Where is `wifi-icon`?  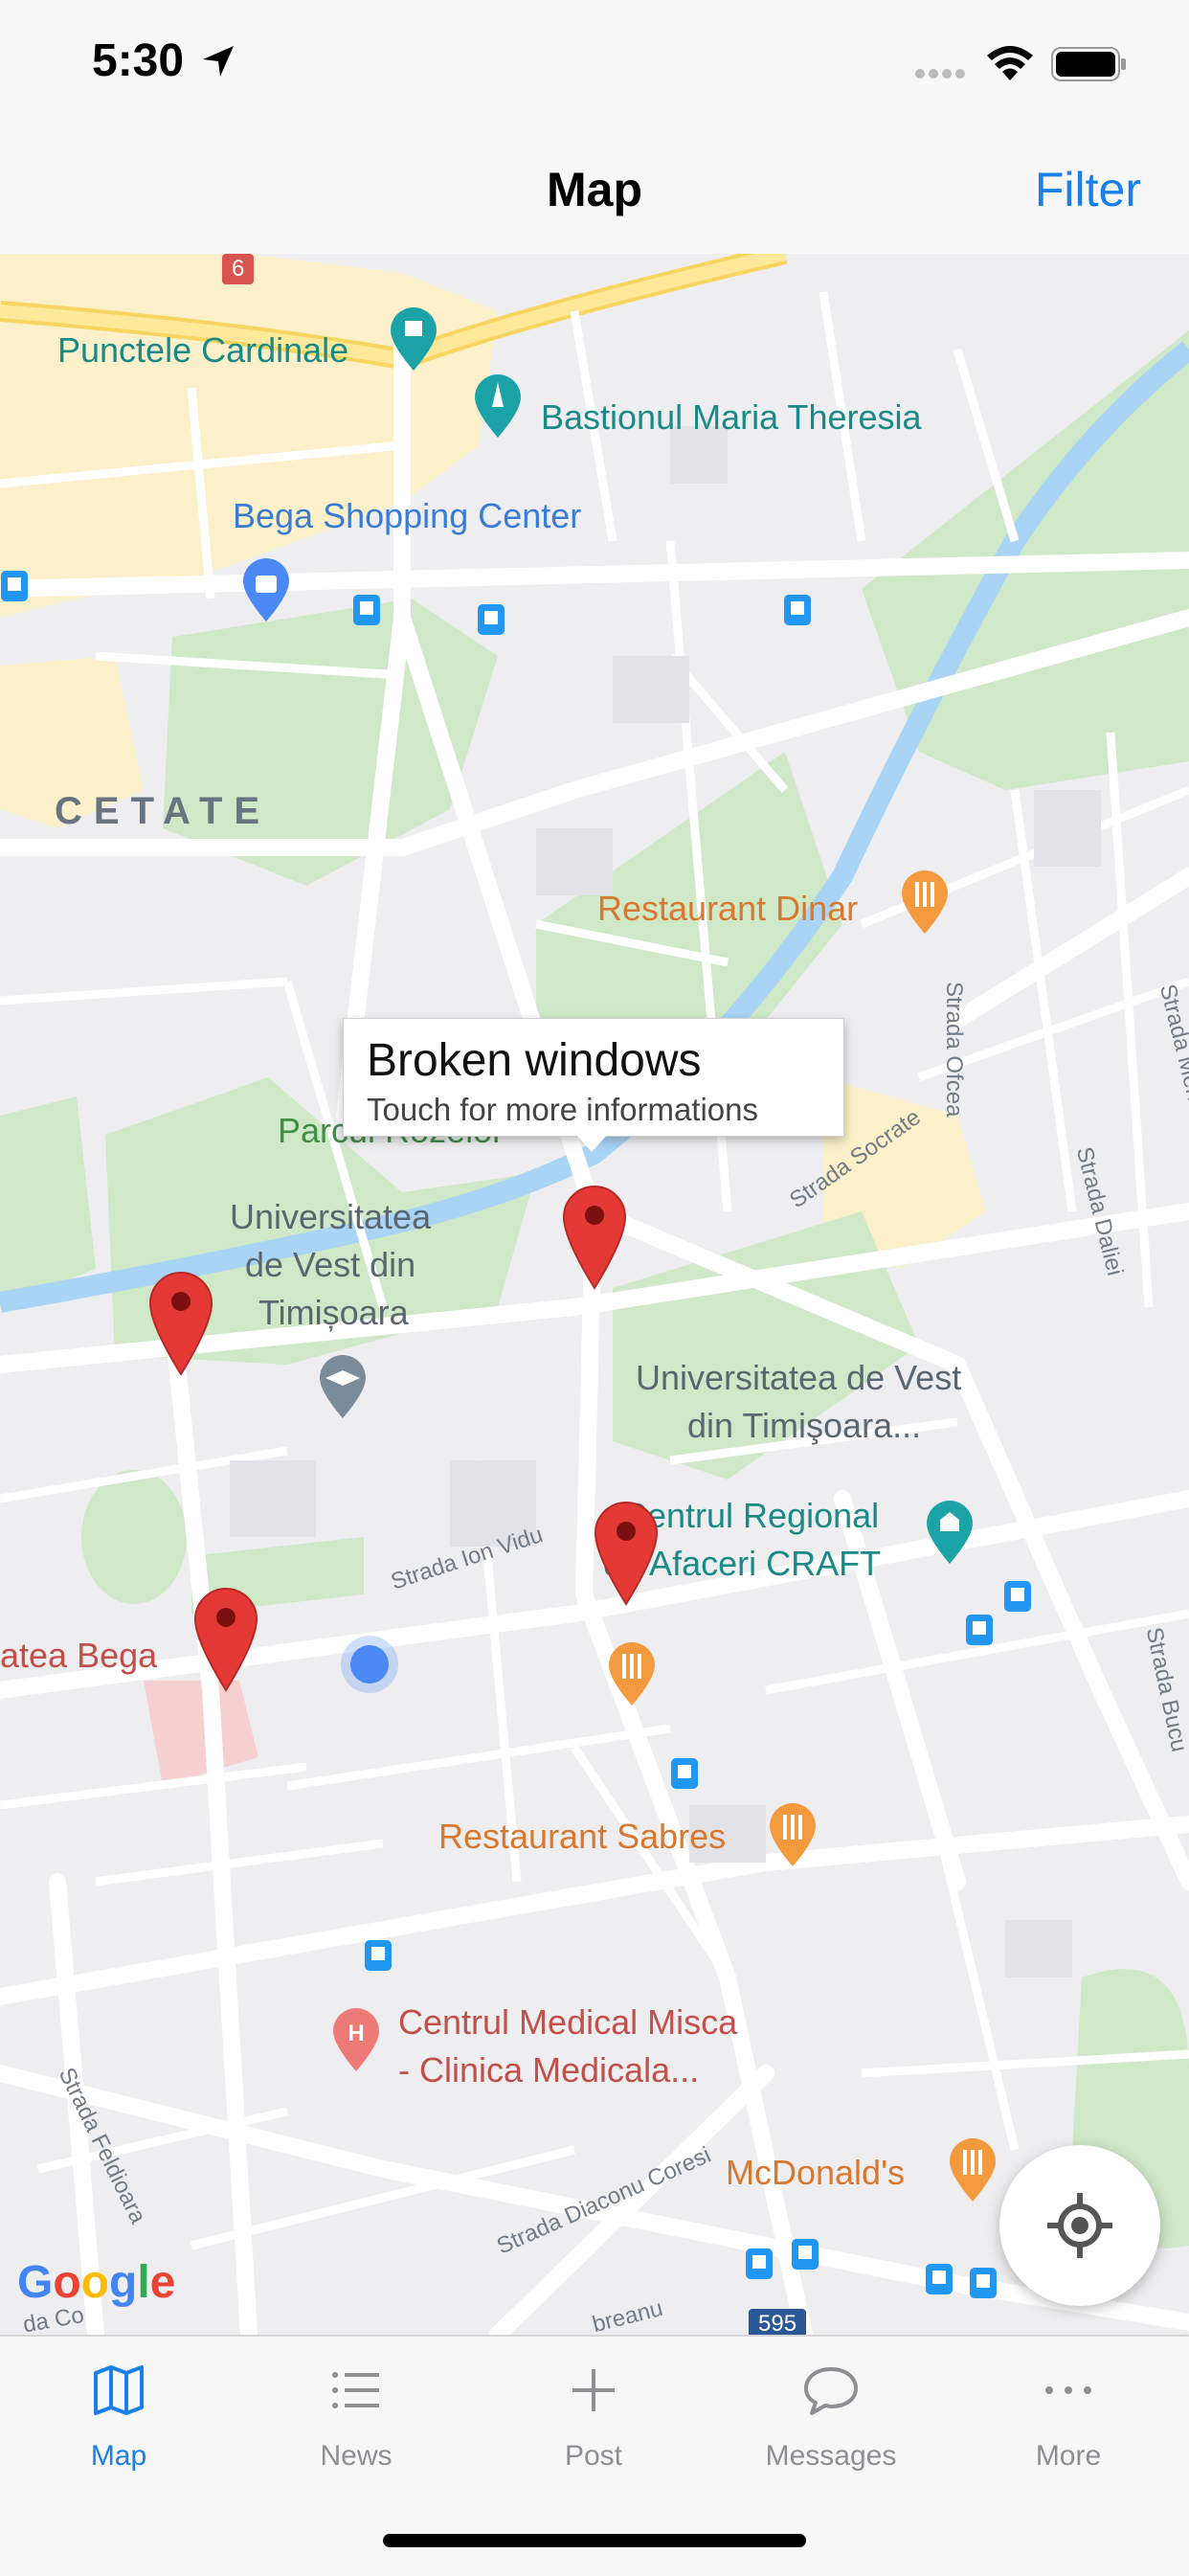
wifi-icon is located at coordinates (1010, 63).